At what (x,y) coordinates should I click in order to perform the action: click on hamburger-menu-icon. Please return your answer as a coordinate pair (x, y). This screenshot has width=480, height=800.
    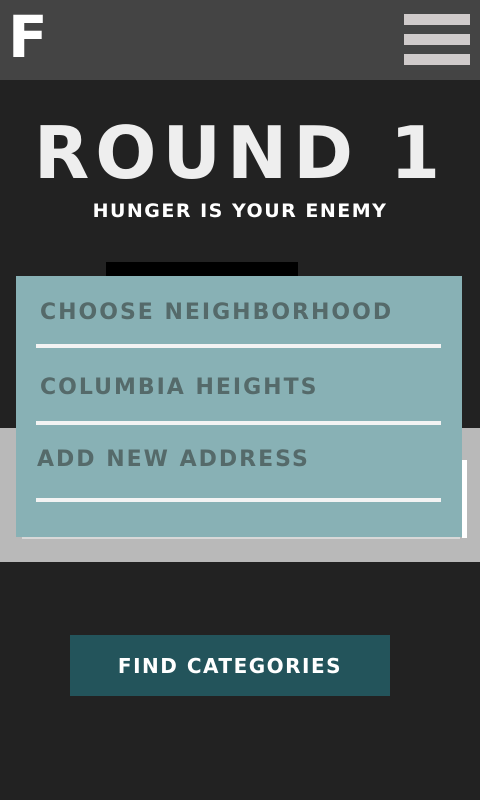
    Looking at the image, I should click on (437, 40).